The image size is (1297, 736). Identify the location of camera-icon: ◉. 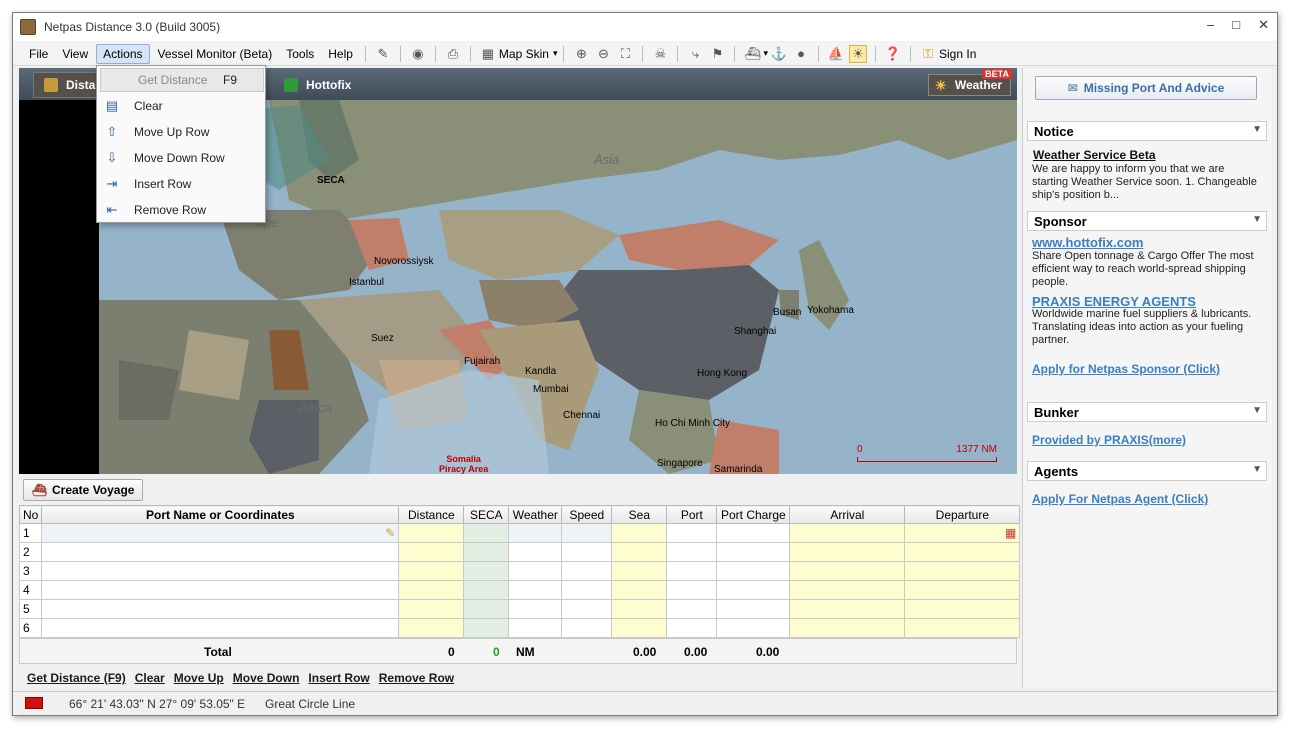
(418, 54).